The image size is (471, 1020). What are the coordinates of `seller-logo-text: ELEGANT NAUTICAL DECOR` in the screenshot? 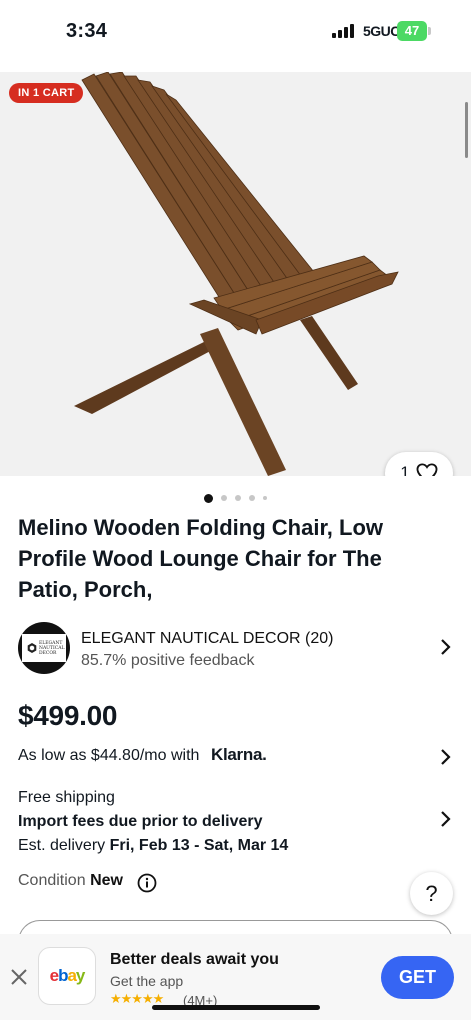 It's located at (52, 648).